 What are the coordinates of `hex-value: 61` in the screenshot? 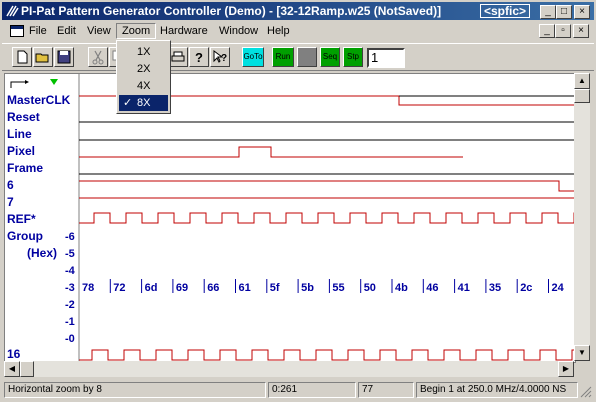 It's located at (245, 288).